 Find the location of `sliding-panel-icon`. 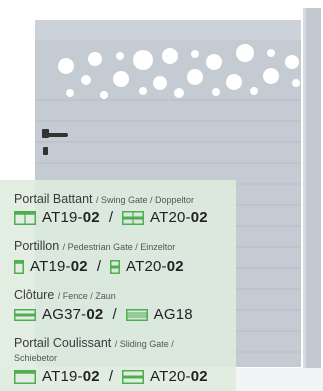

sliding-panel-icon is located at coordinates (25, 376).